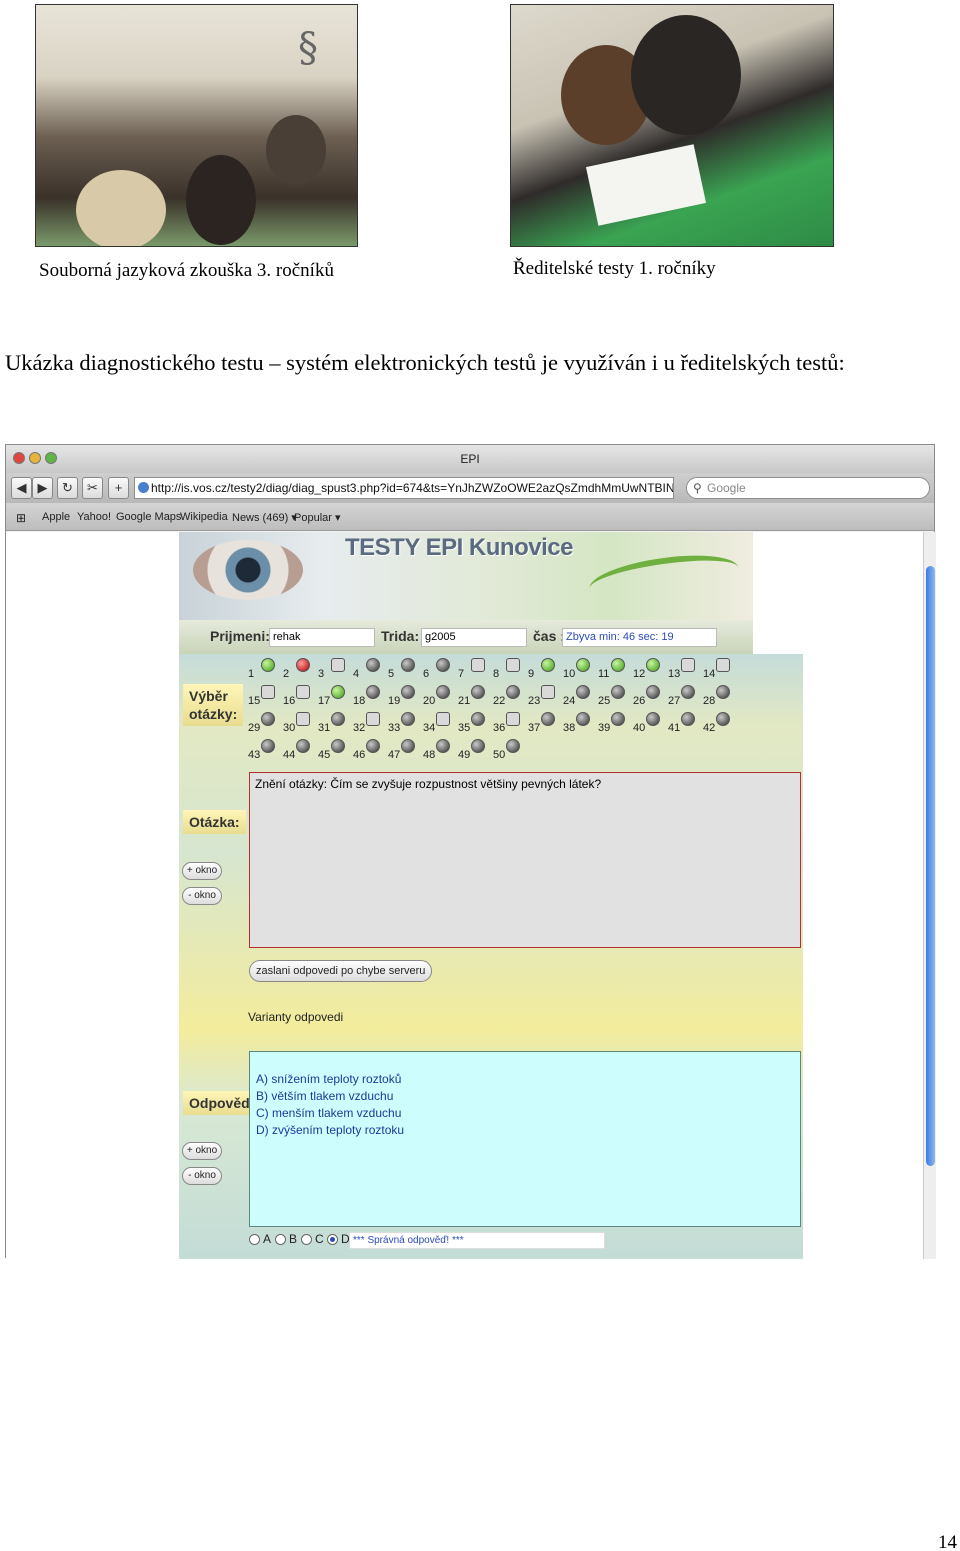 Image resolution: width=960 pixels, height=1551 pixels. What do you see at coordinates (604, 674) in the screenshot?
I see `question-number: 11` at bounding box center [604, 674].